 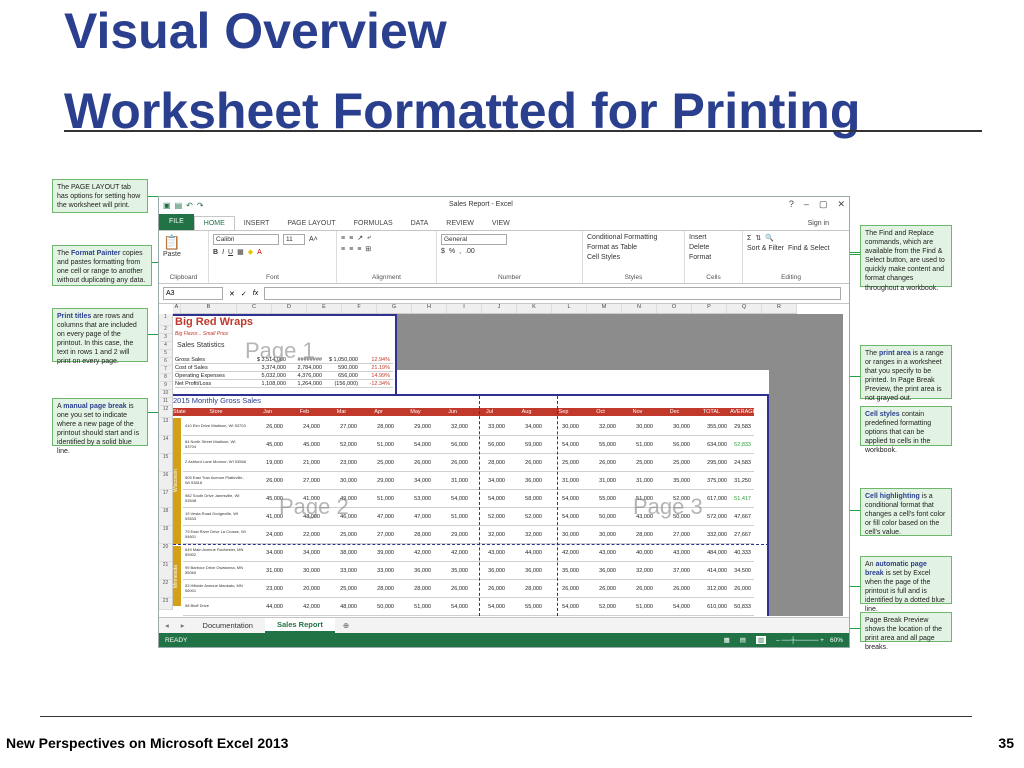 I want to click on paste-button: Paste, so click(x=183, y=254).